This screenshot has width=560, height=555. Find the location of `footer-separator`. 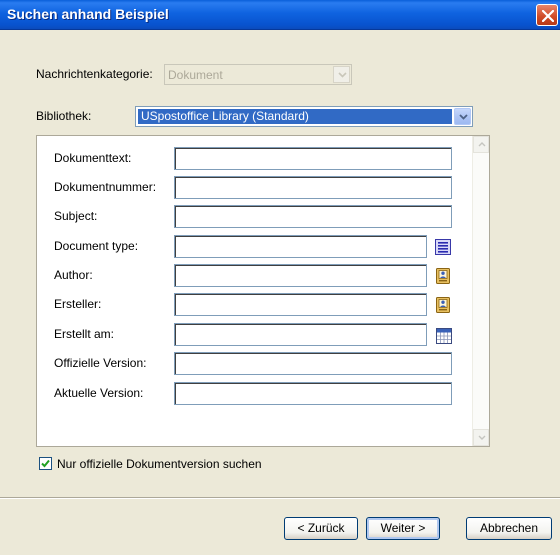

footer-separator is located at coordinates (280, 498).